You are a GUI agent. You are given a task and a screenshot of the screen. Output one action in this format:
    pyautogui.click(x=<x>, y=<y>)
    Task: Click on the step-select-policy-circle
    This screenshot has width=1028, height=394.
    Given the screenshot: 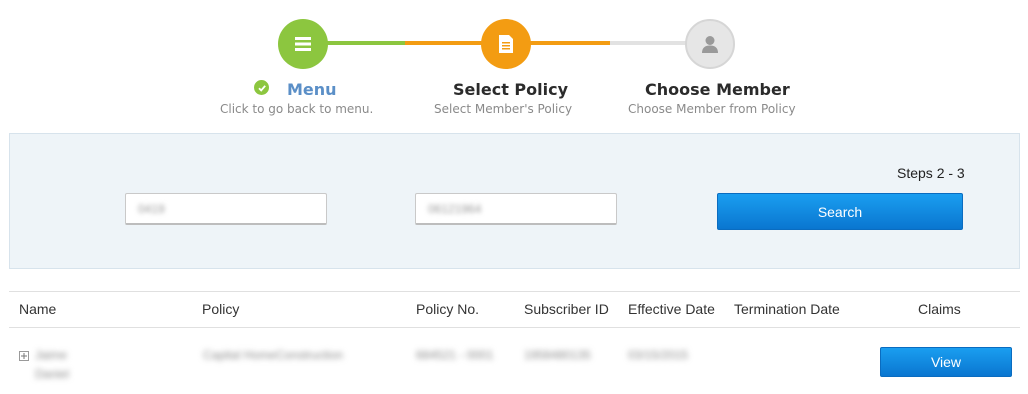 What is the action you would take?
    pyautogui.click(x=506, y=44)
    